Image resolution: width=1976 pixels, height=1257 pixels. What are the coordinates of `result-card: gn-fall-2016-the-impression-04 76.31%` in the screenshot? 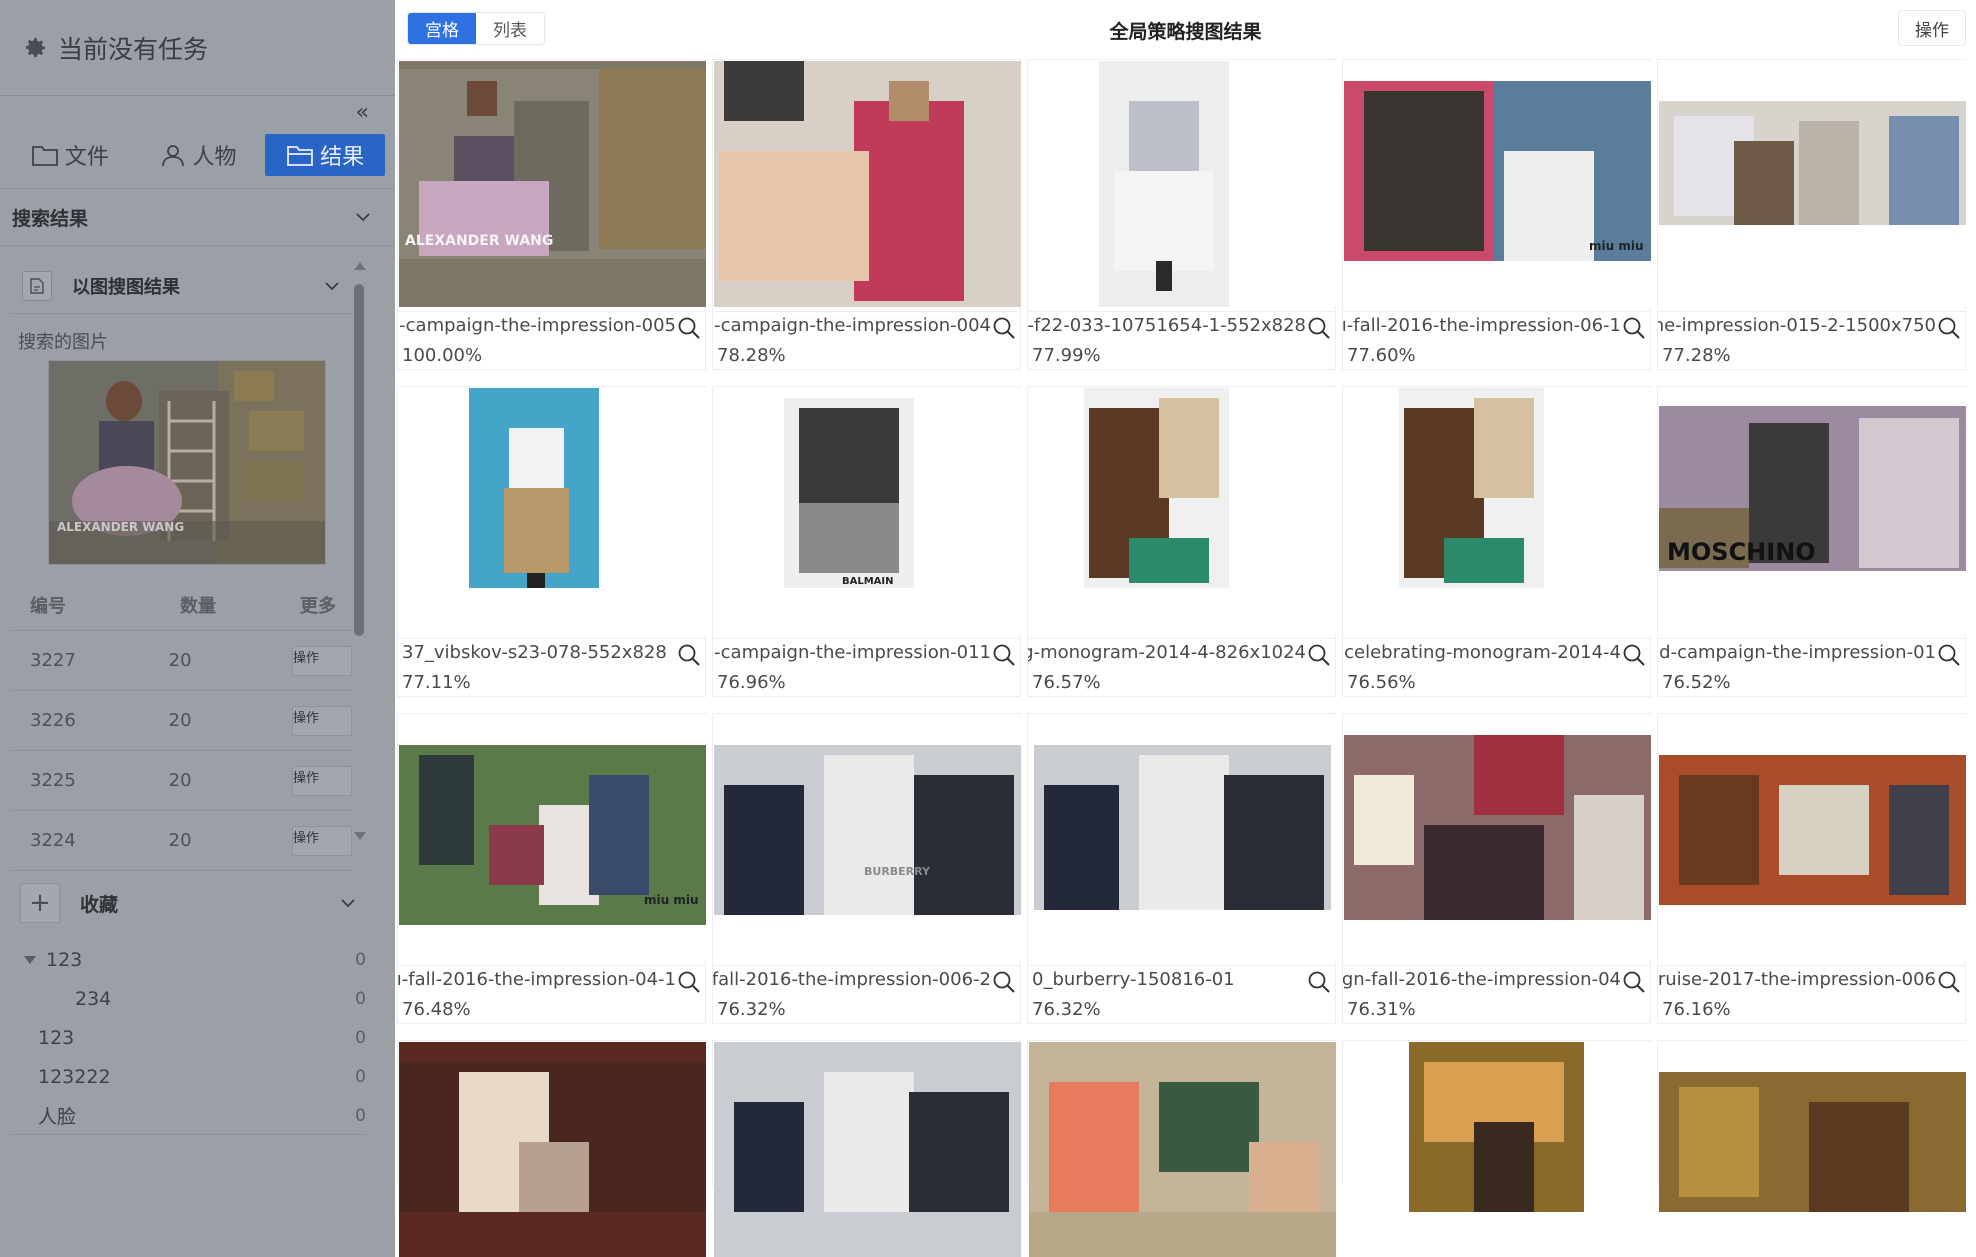 It's located at (1496, 868).